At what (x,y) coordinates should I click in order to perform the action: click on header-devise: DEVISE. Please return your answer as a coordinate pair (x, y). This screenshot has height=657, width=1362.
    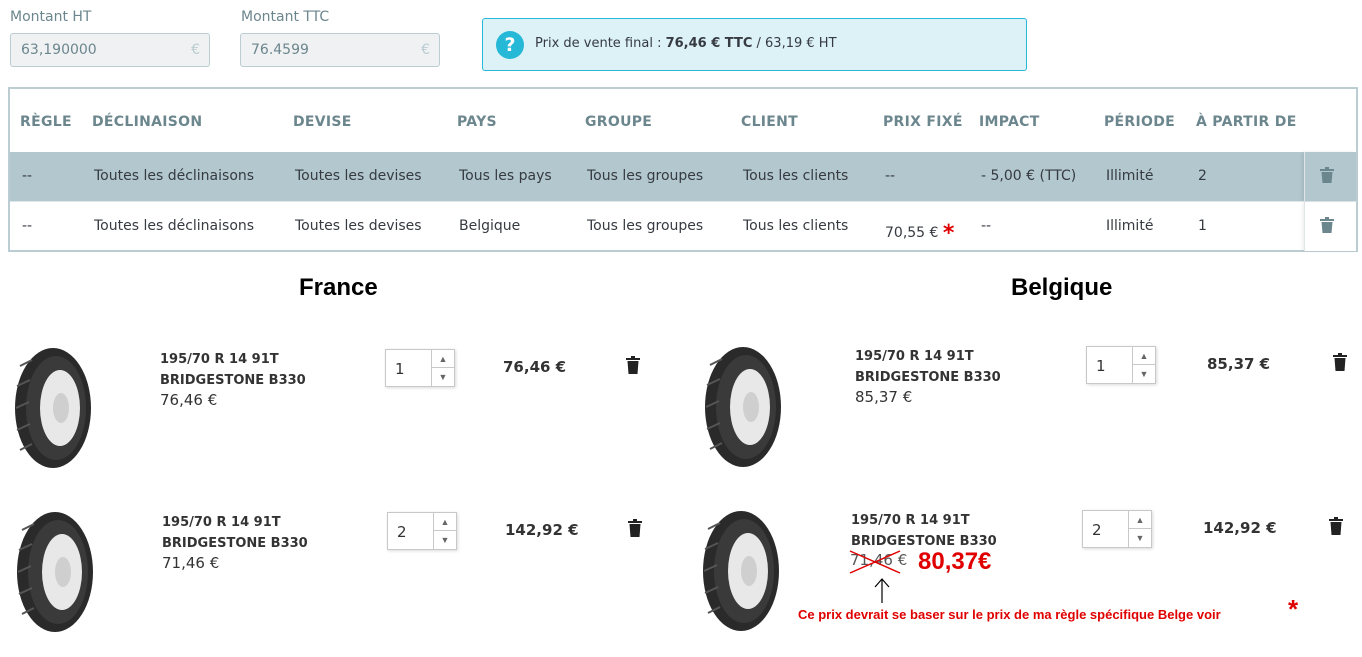
    Looking at the image, I should click on (322, 122).